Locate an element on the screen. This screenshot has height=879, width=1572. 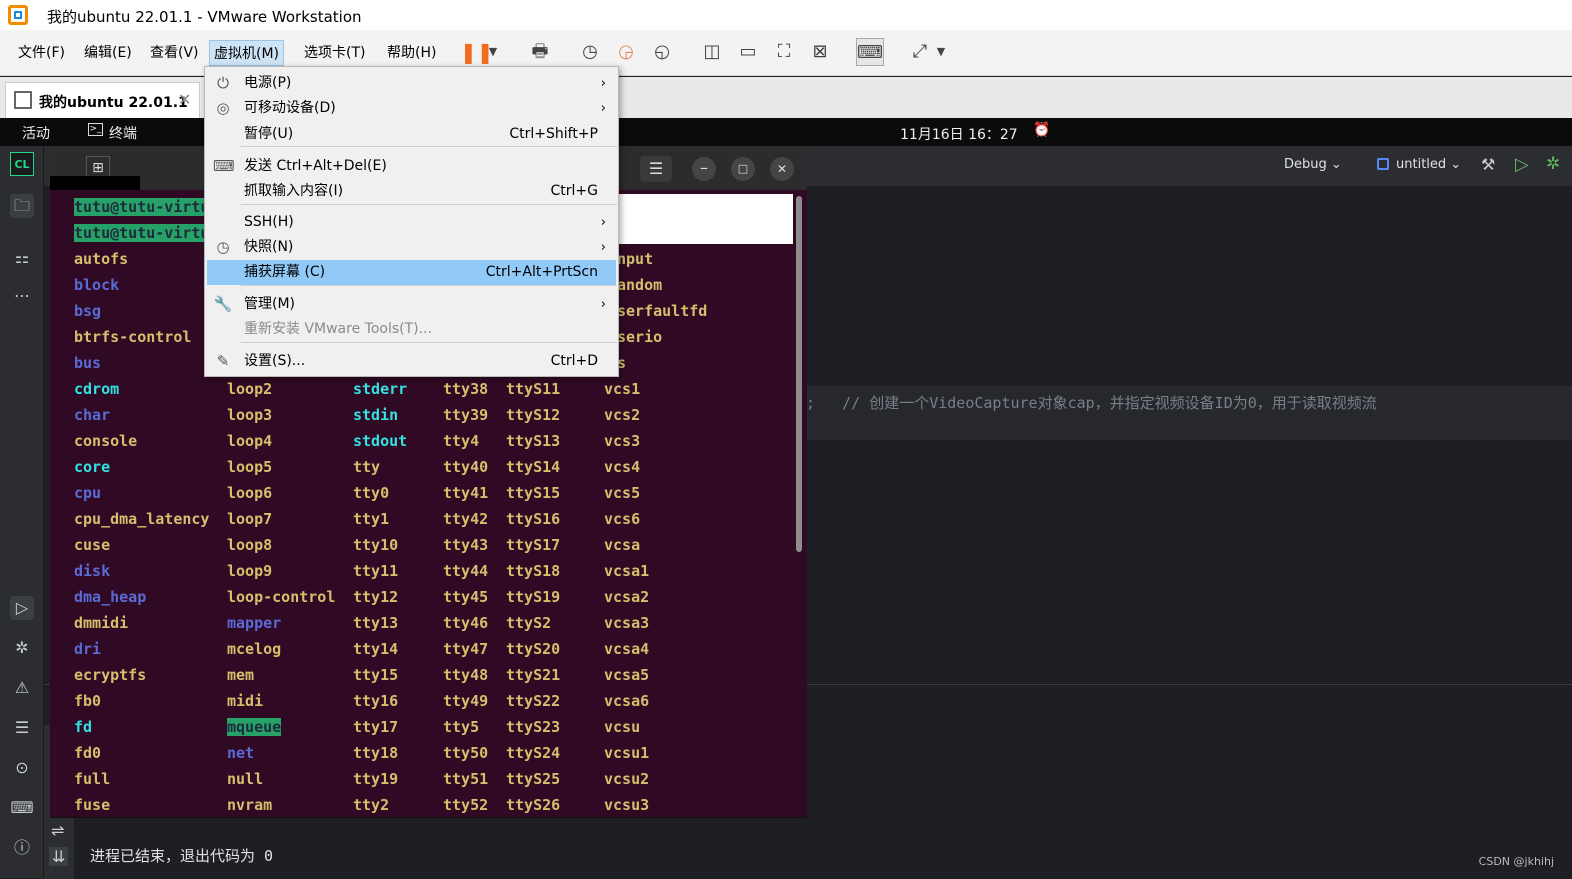
debug-icon: ✲ is located at coordinates (22, 648).